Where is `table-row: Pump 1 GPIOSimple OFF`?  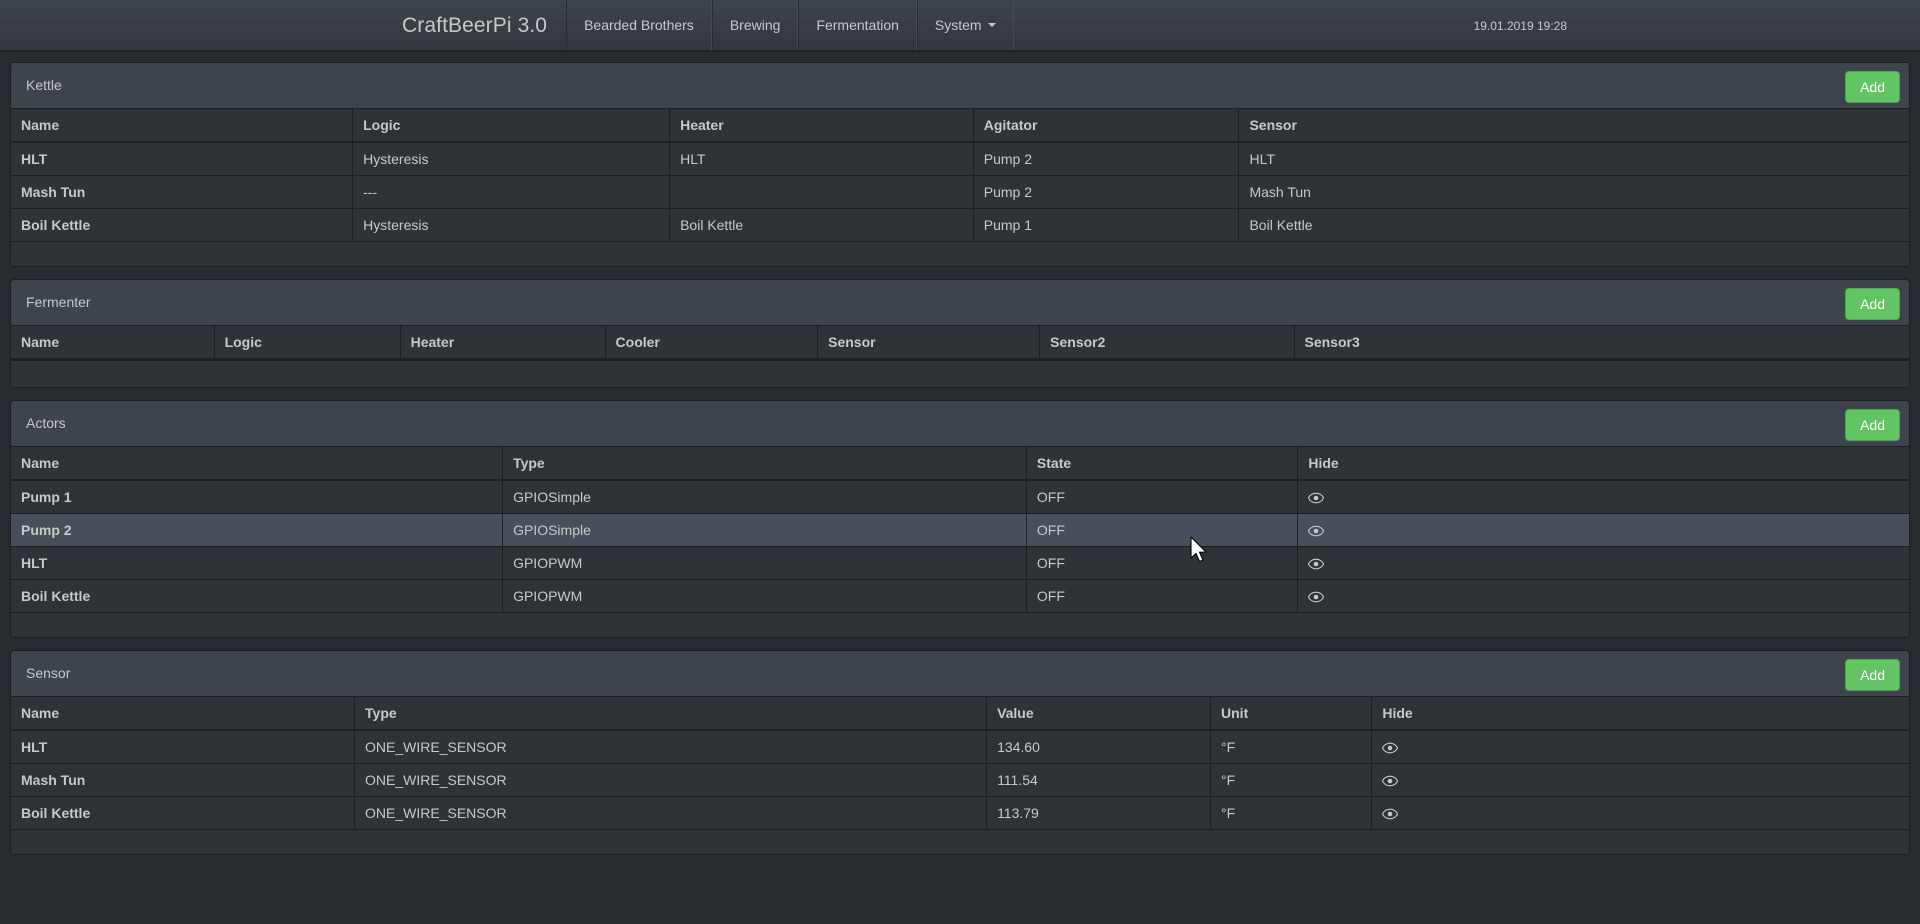 table-row: Pump 1 GPIOSimple OFF is located at coordinates (960, 496).